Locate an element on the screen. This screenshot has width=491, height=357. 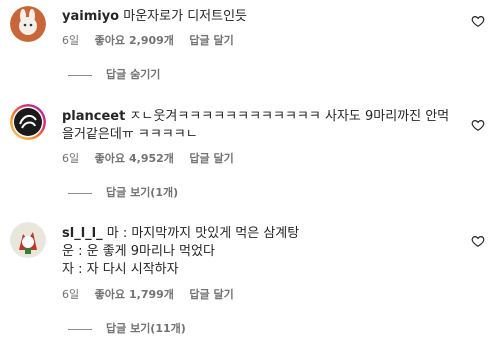
view-replies-button: 답글 보기(1개) is located at coordinates (123, 193).